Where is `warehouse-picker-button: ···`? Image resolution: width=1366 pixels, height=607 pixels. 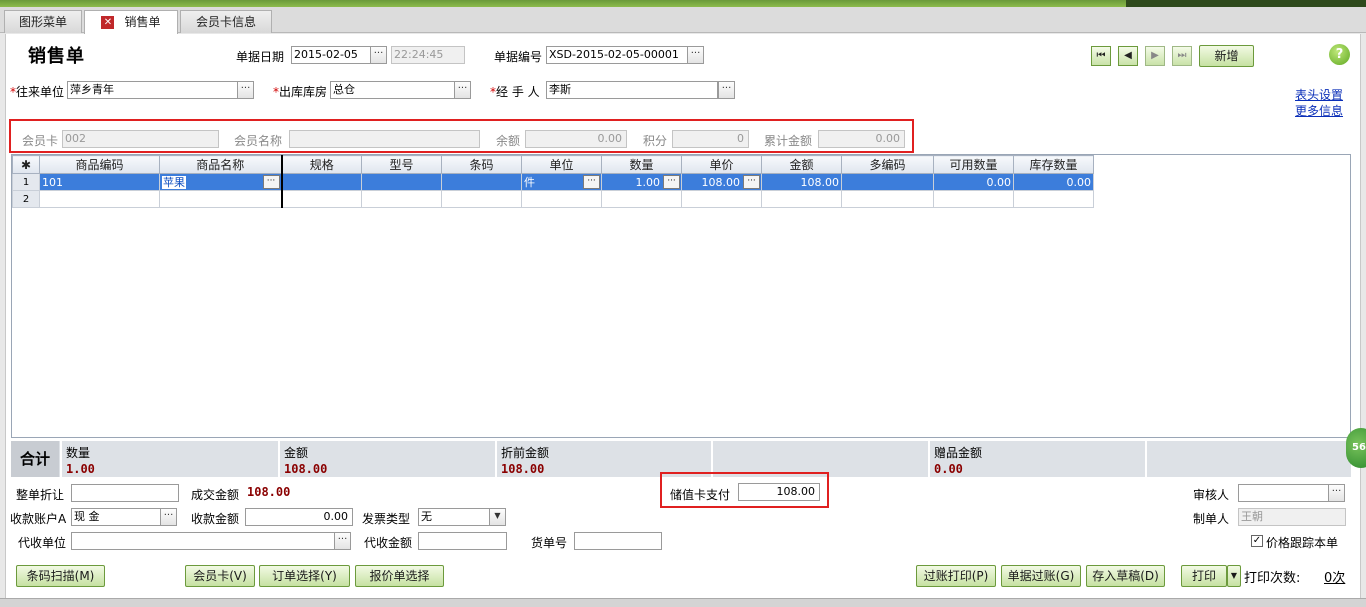 warehouse-picker-button: ··· is located at coordinates (462, 90).